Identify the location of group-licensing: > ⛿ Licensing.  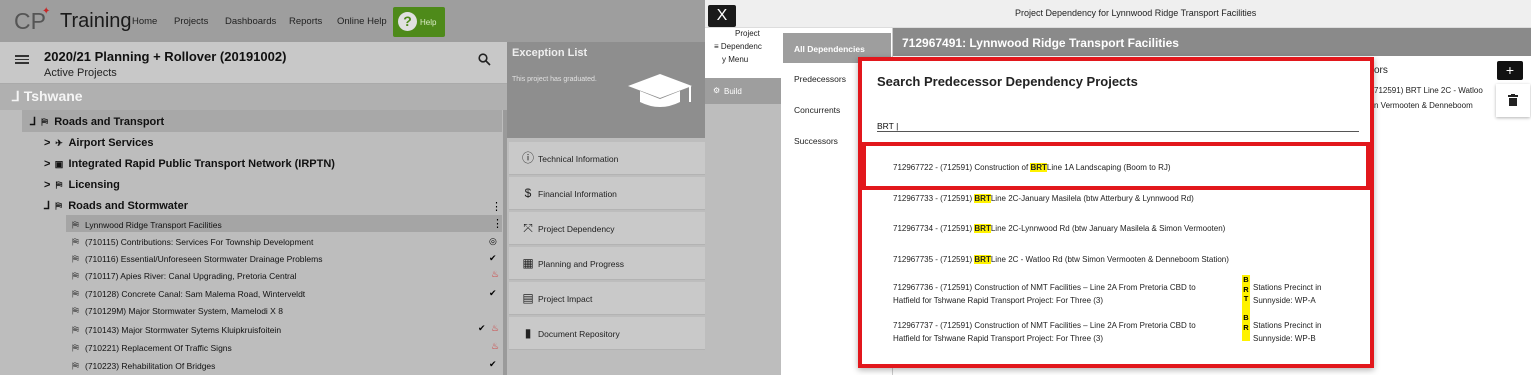
(82, 185).